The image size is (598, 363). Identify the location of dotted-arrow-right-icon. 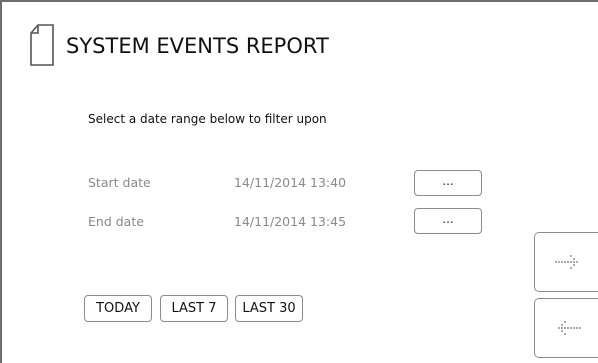
(566, 262).